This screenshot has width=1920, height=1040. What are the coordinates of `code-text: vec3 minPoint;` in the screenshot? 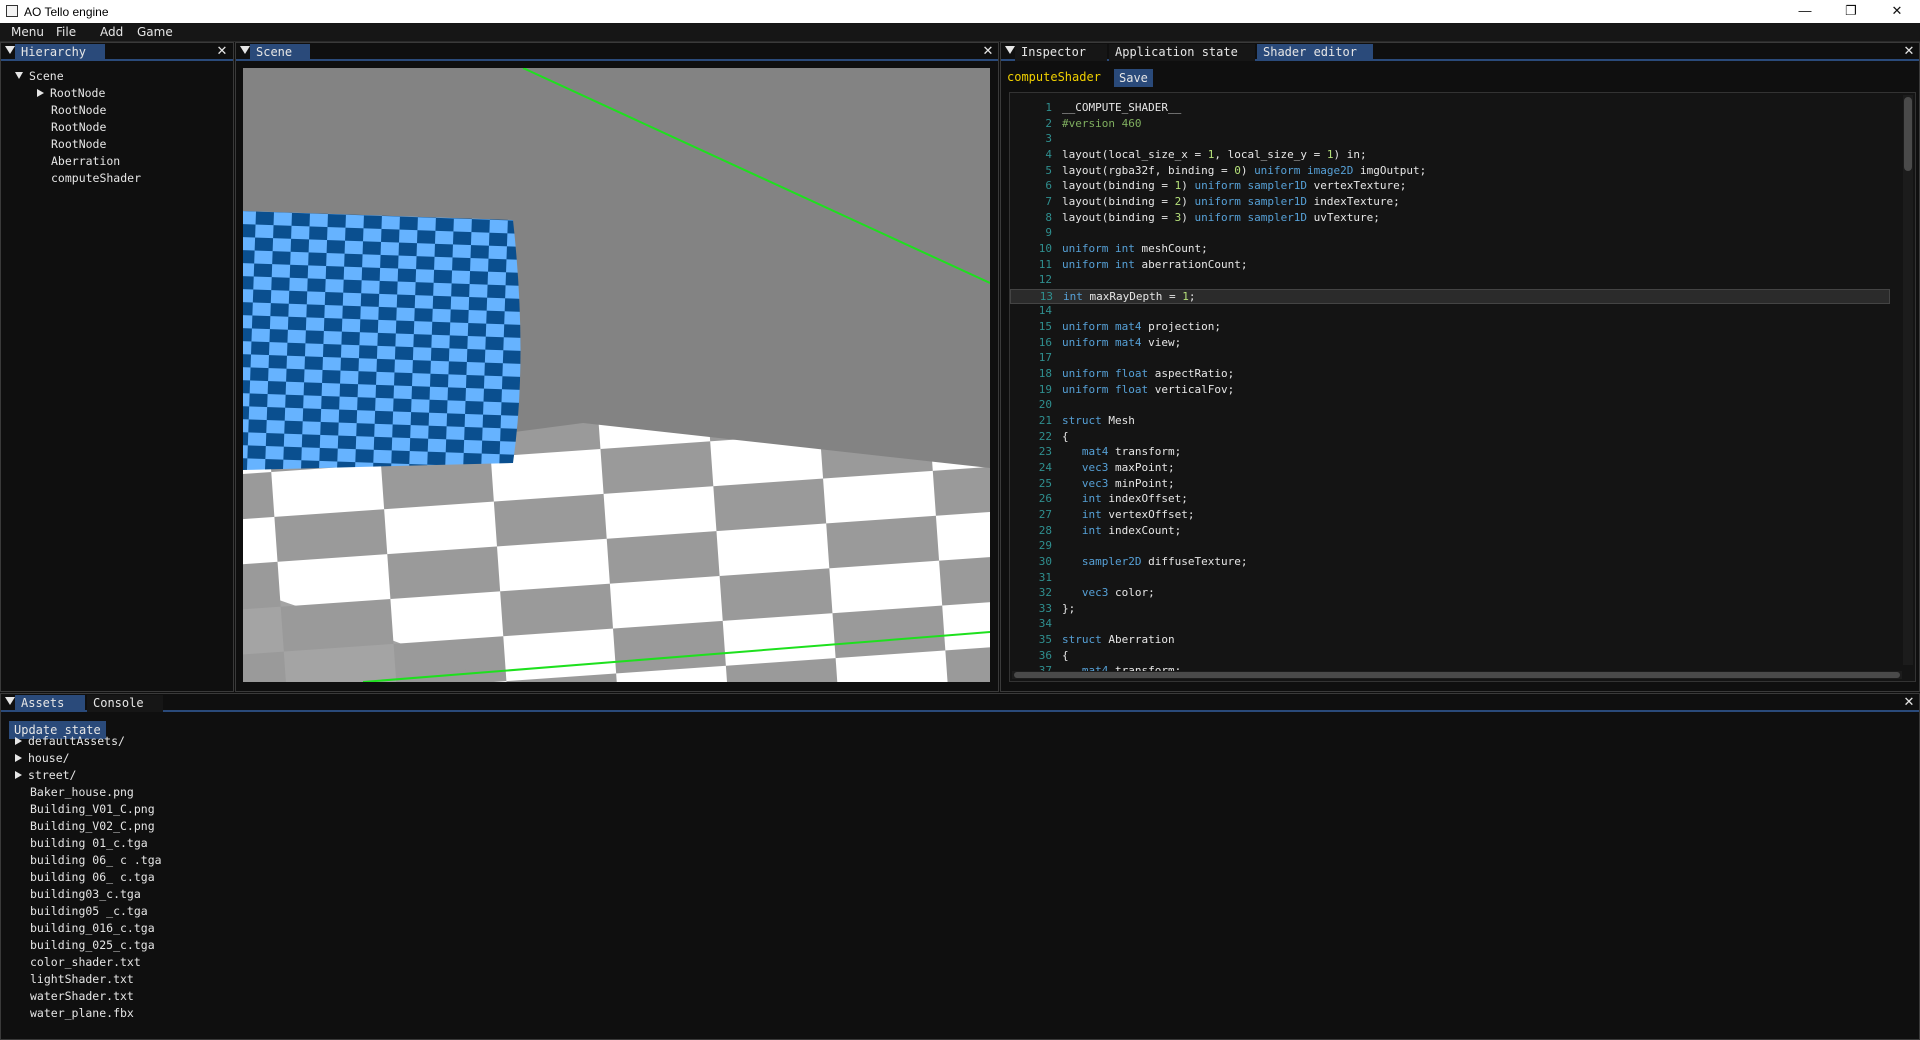 It's located at (1128, 483).